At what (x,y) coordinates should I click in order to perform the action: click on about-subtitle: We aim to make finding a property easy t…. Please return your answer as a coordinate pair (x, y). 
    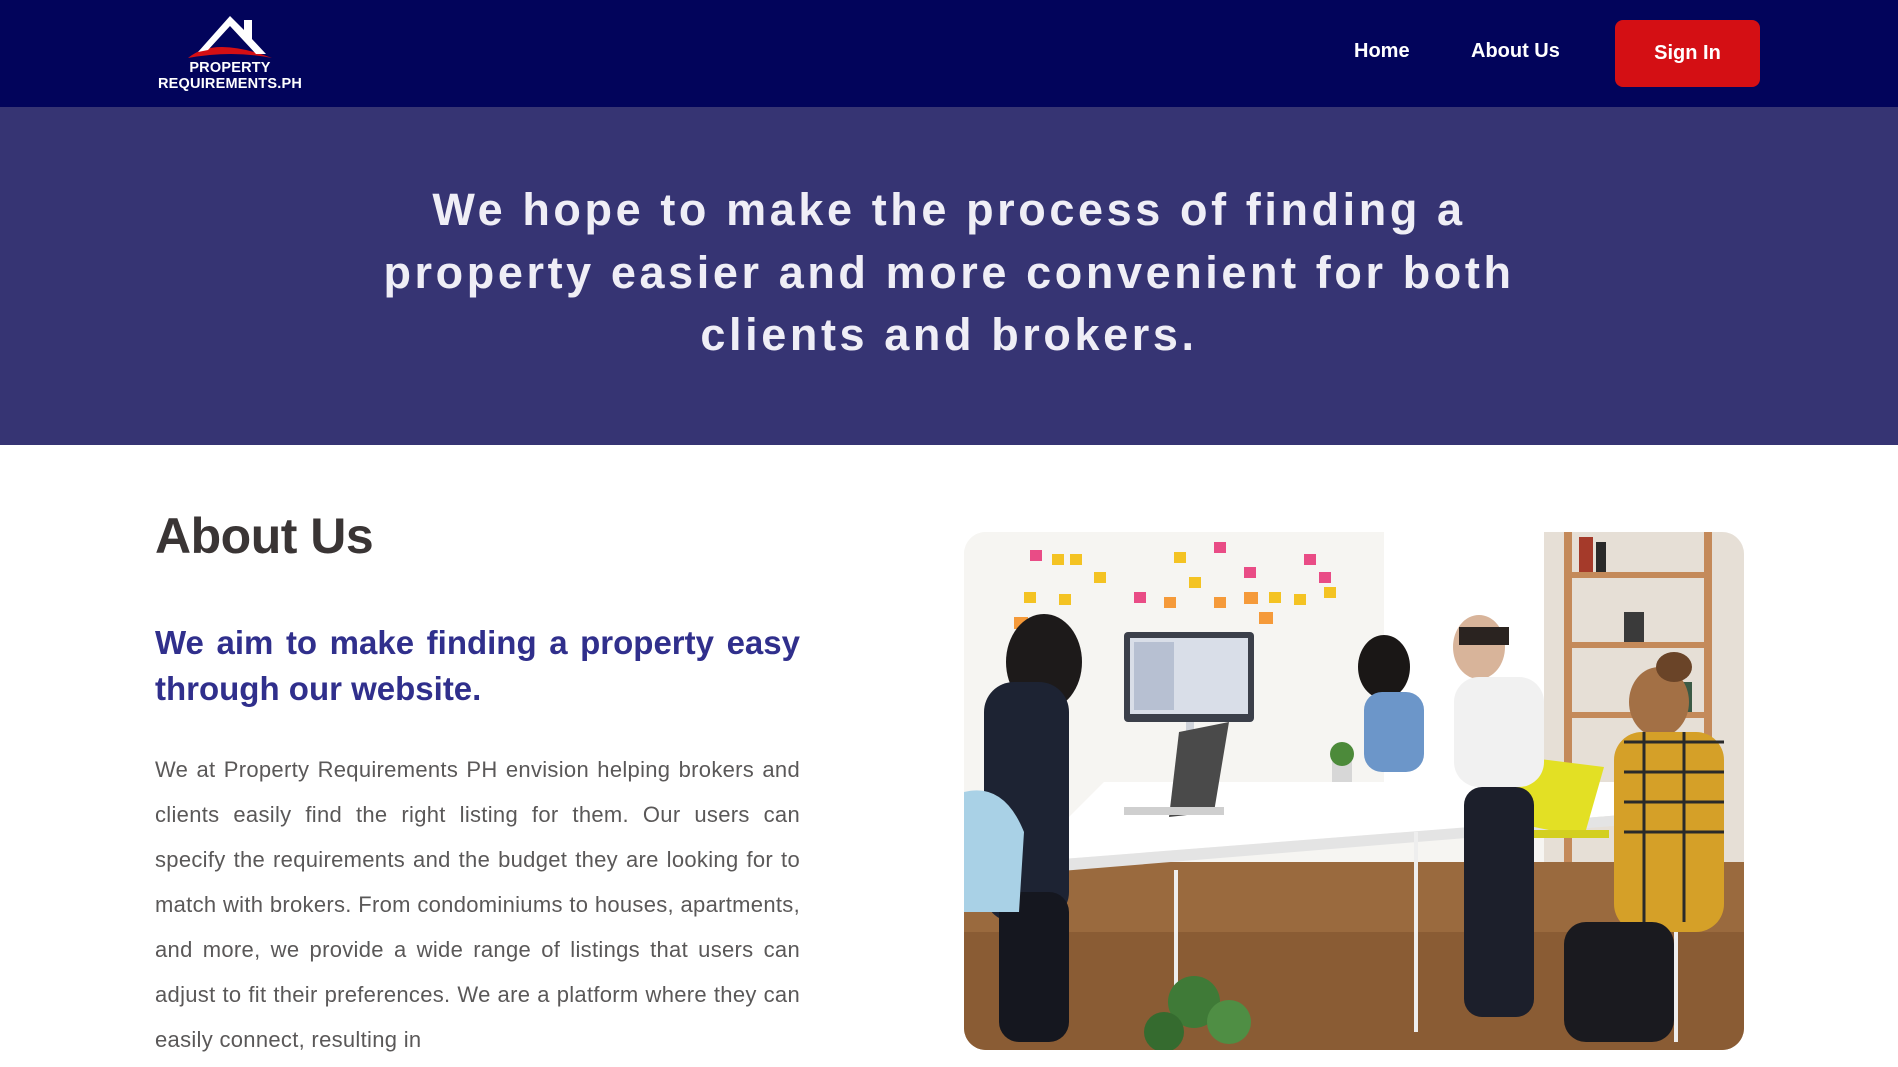
    Looking at the image, I should click on (477, 665).